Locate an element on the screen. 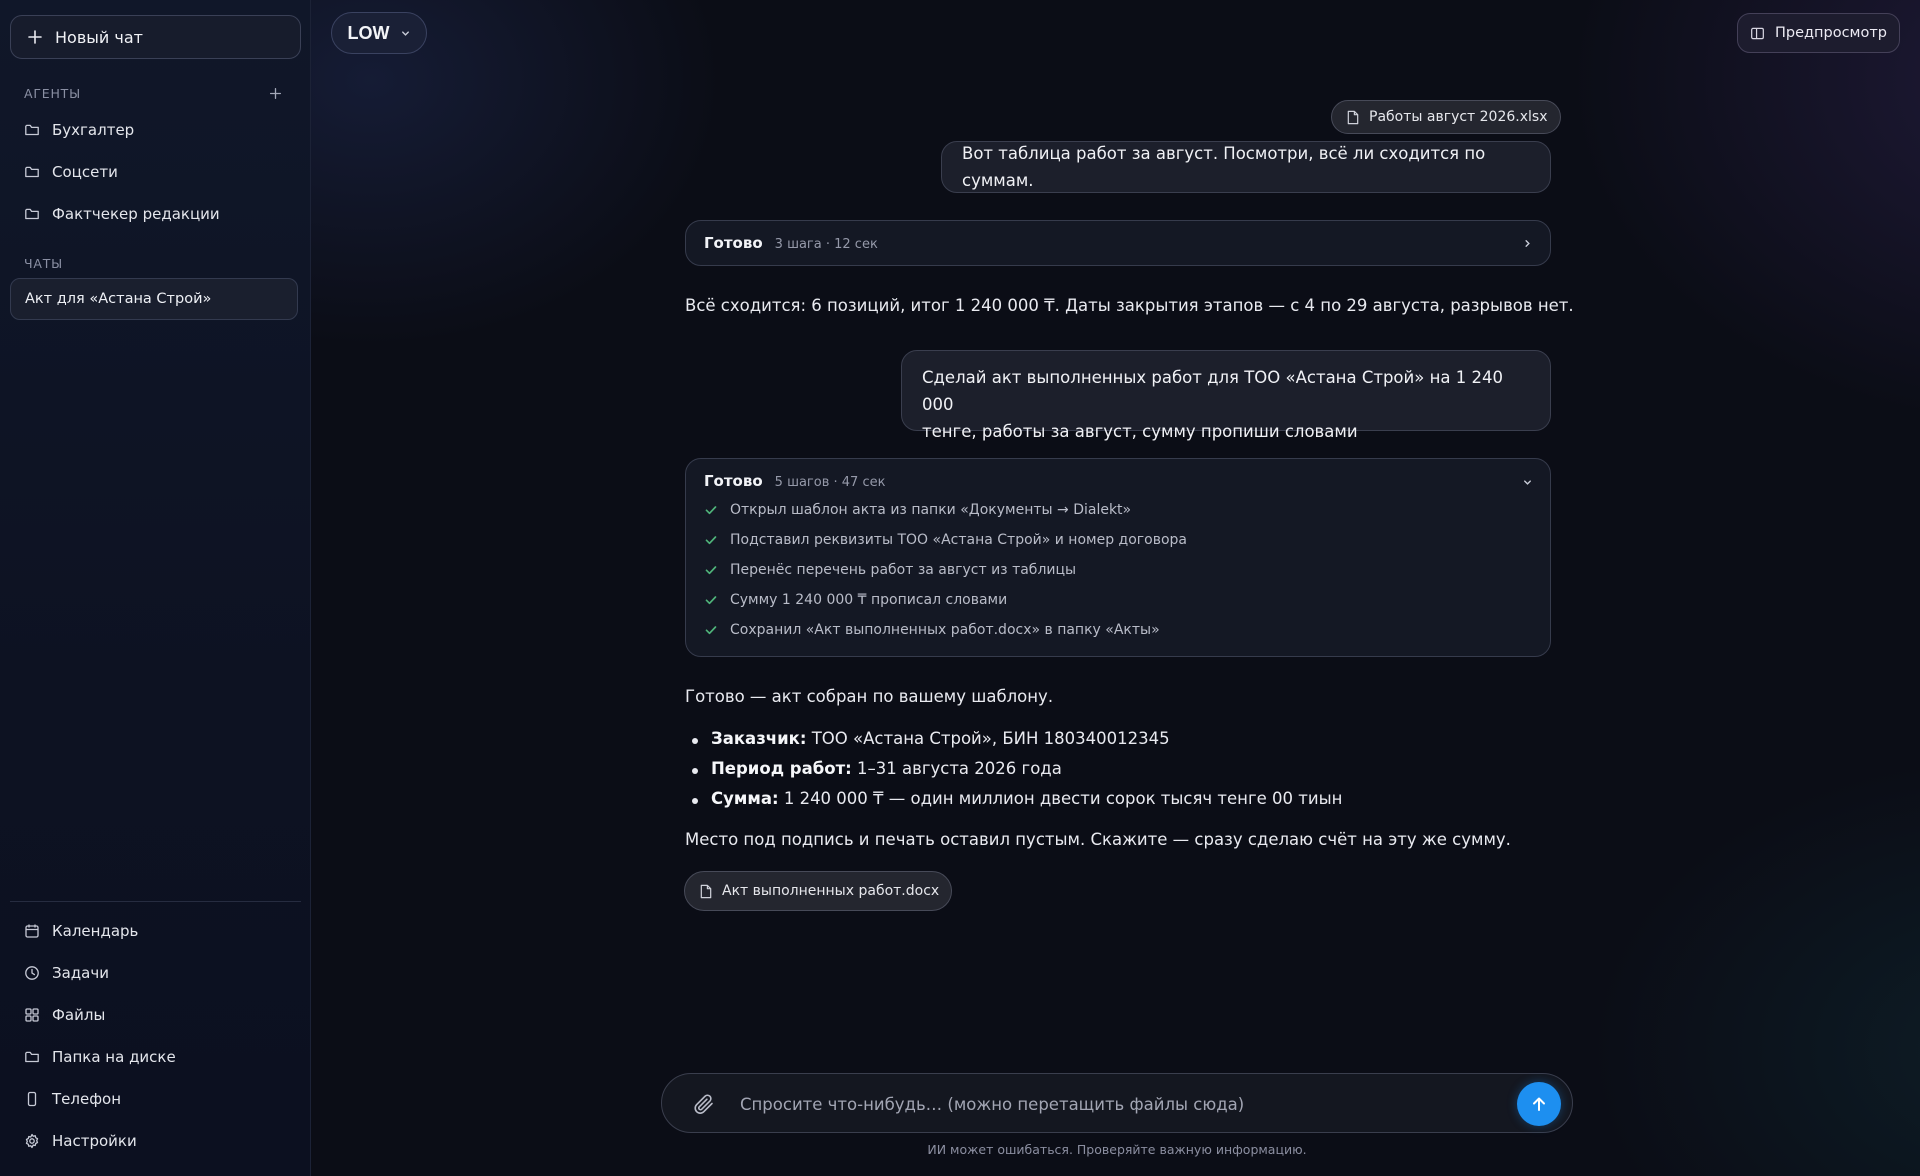 This screenshot has height=1176, width=1920. chat-item-label: Акт для «Астана Строй» is located at coordinates (118, 299).